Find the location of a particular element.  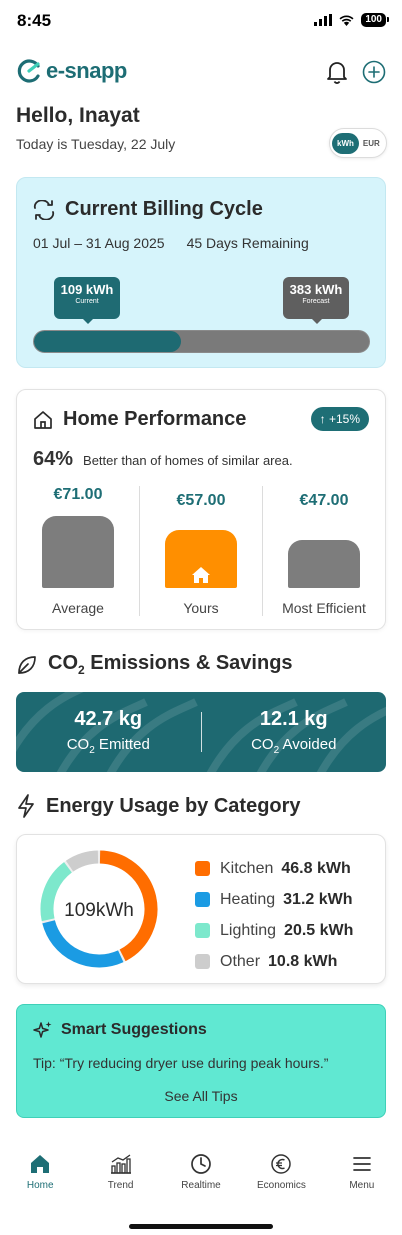

donut-slice-heating is located at coordinates (83, 943).